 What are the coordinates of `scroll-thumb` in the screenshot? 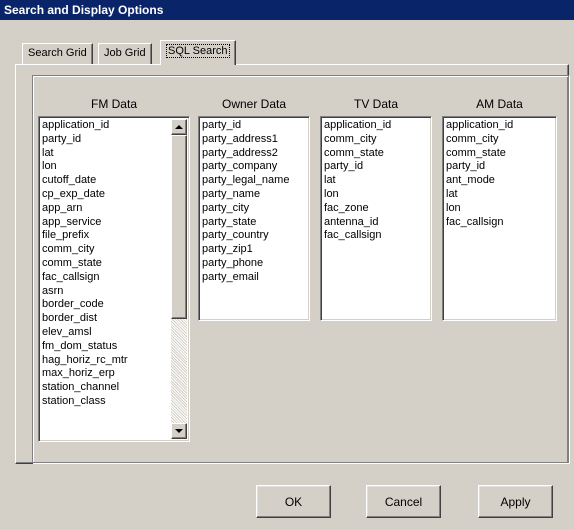 It's located at (179, 227).